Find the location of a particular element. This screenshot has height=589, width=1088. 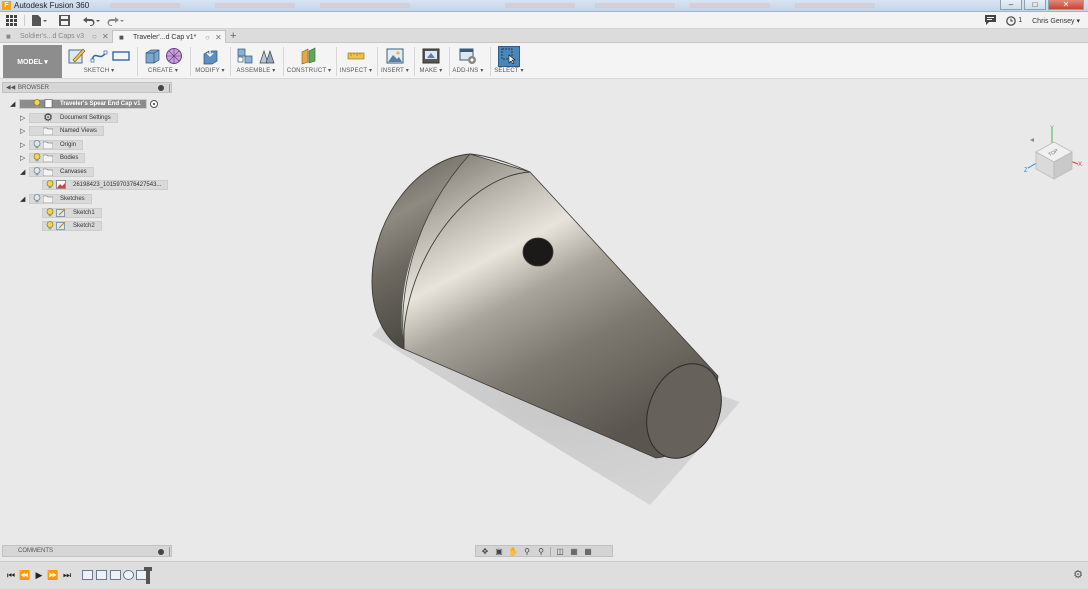

ribbon-group-select: SELECT ▾ is located at coordinates (509, 61).